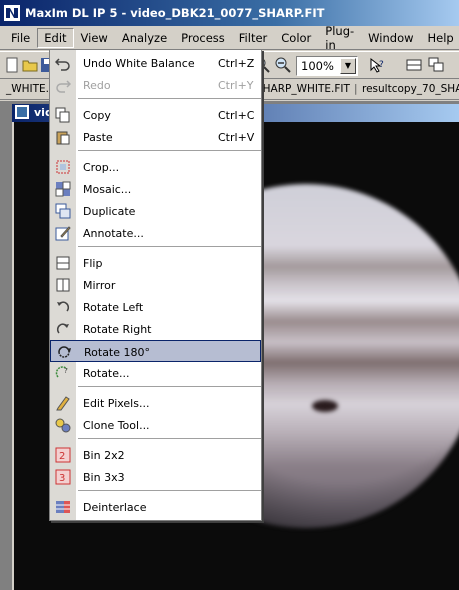 The image size is (459, 590). What do you see at coordinates (155, 211) in the screenshot?
I see `menu-item-duplicate: Duplicate` at bounding box center [155, 211].